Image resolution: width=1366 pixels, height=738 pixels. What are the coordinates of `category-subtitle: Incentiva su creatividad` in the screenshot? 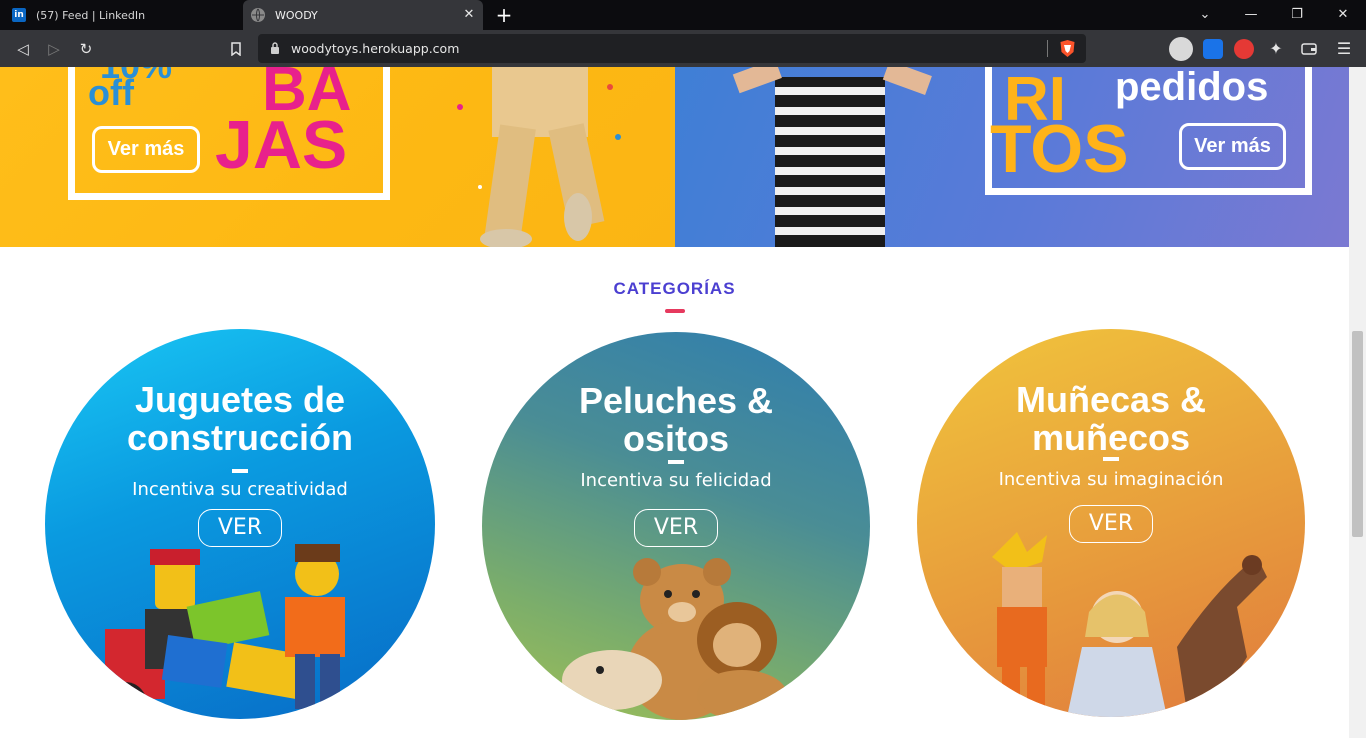 It's located at (240, 489).